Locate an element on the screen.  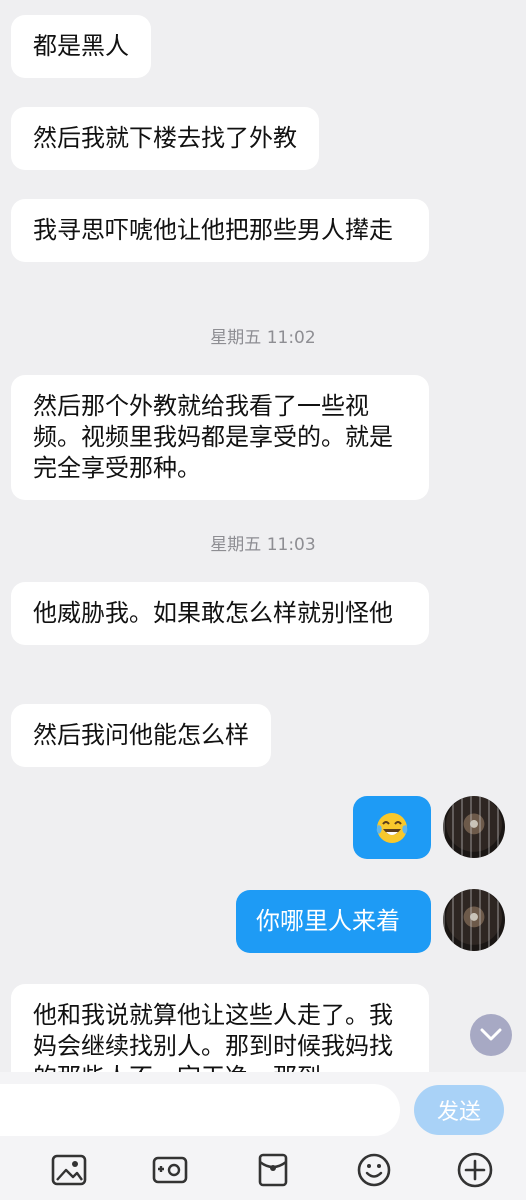
emoji-icon is located at coordinates (374, 1170).